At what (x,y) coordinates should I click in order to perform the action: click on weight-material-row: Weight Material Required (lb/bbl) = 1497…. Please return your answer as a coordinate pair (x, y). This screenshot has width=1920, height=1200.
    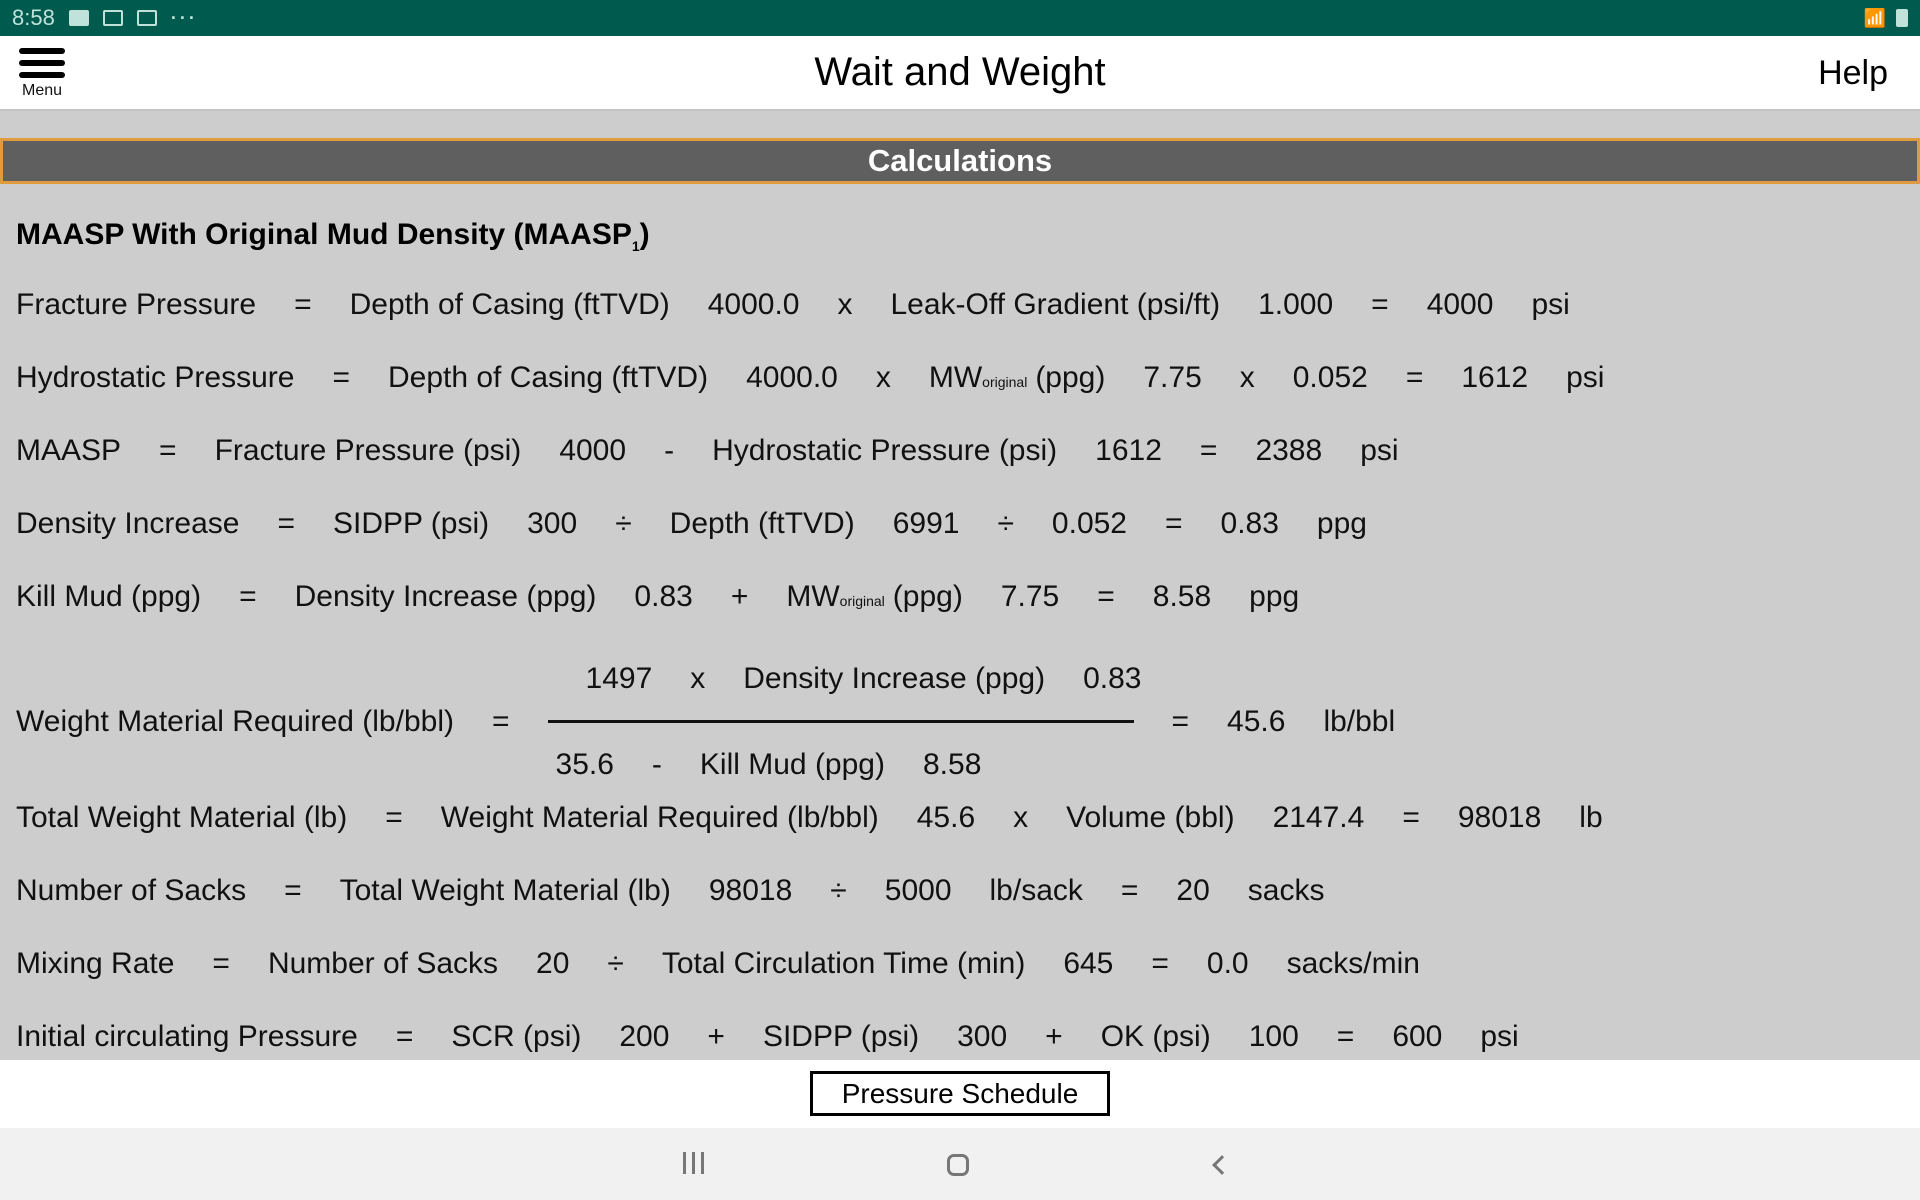
    Looking at the image, I should click on (724, 722).